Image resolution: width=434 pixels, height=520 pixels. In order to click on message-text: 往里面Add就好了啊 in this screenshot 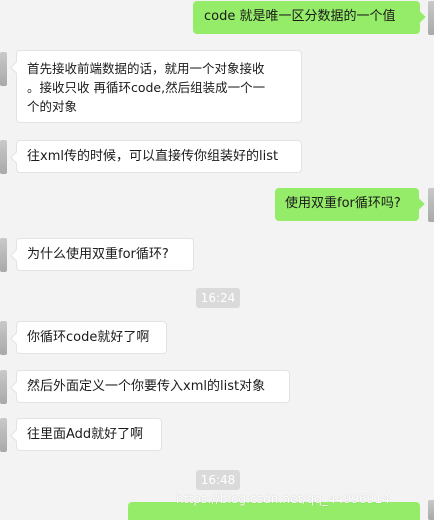, I will do `click(85, 434)`.